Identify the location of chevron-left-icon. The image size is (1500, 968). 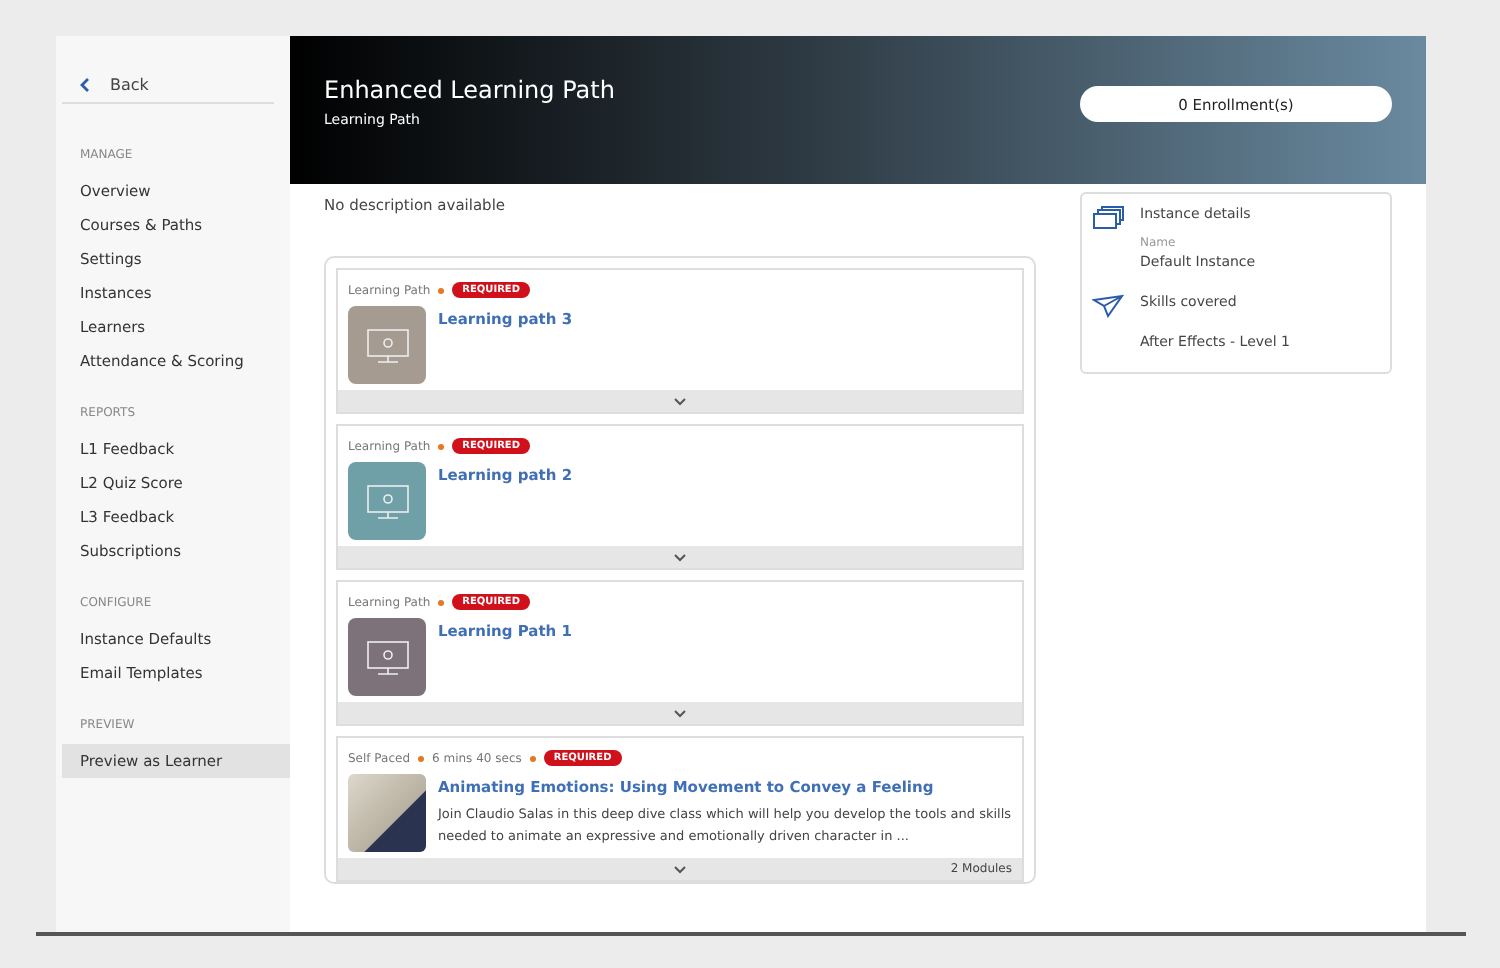
(85, 85).